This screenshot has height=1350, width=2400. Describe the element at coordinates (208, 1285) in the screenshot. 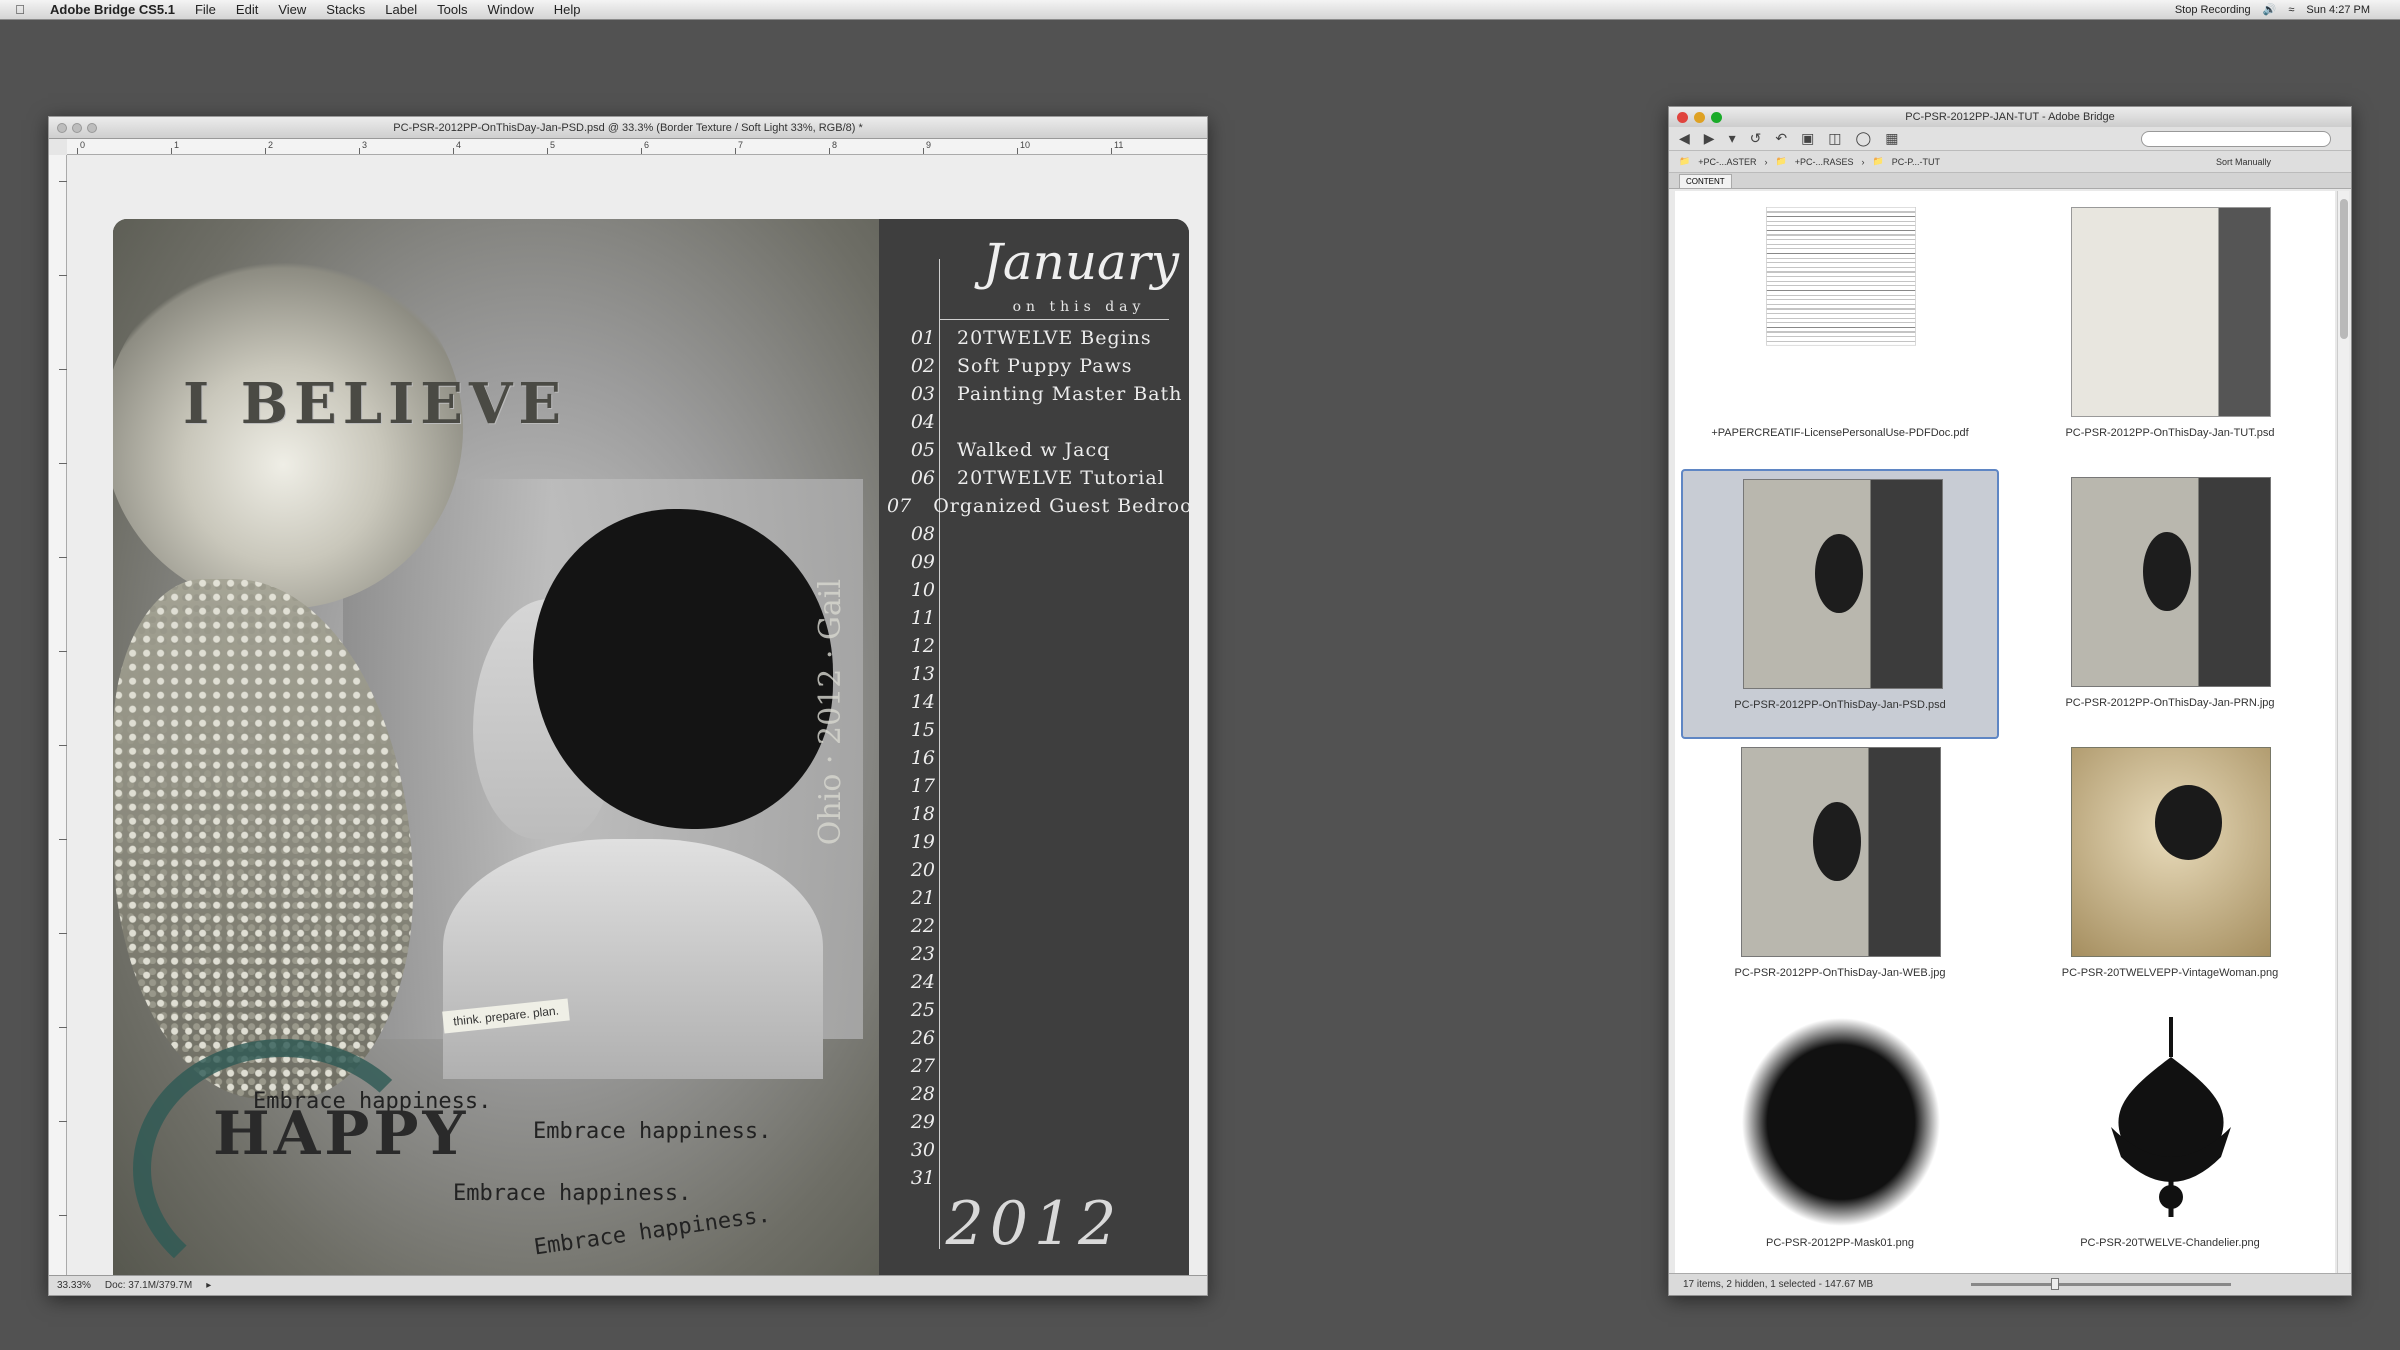

I see `status-arrow-icon: ▸` at that location.